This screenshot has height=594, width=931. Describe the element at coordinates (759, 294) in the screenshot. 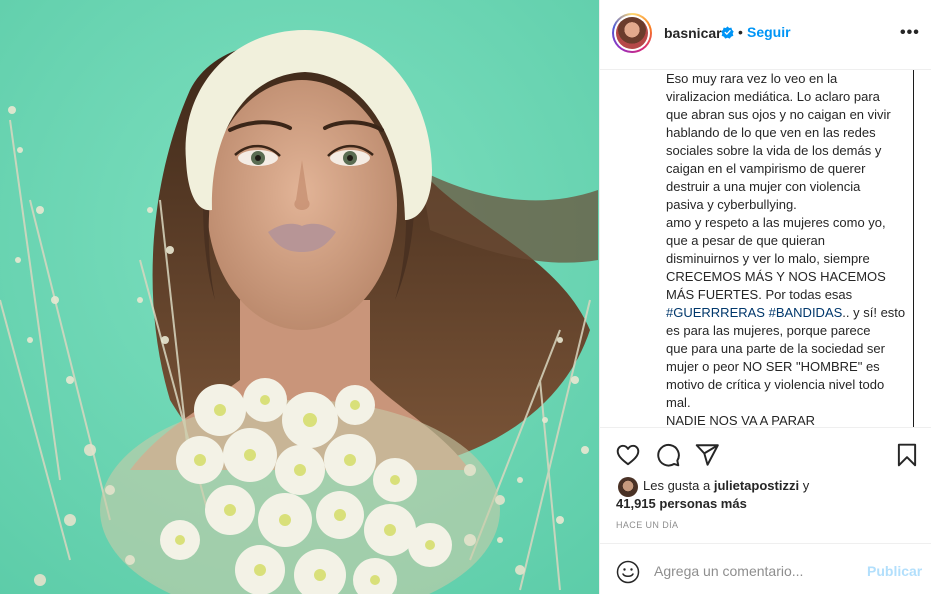

I see `caption-line: MÁS FUERTES. Por todas esas` at that location.